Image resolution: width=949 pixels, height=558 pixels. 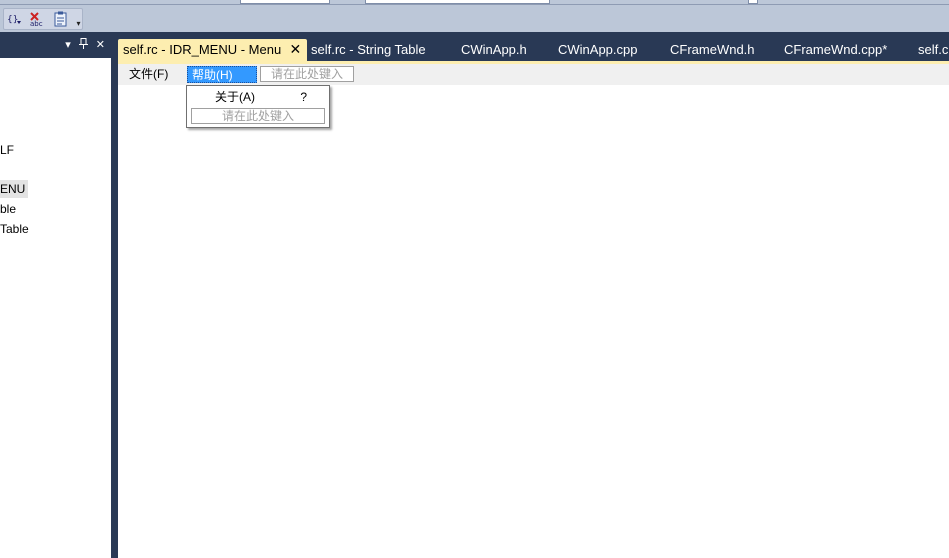 I want to click on clipboard-icon, so click(x=61, y=19).